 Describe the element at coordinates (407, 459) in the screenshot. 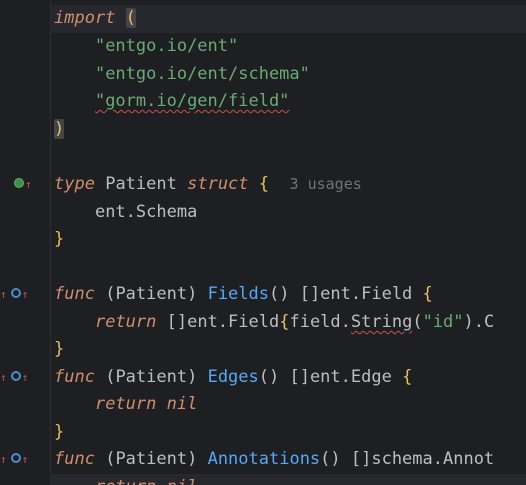

I see `signature: () []schema.Annot` at that location.